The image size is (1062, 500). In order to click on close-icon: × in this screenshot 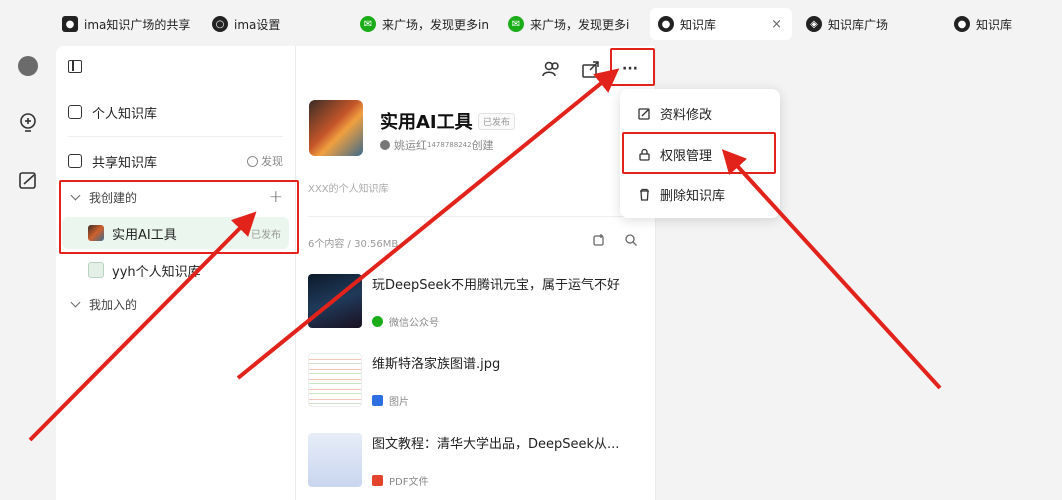, I will do `click(776, 24)`.